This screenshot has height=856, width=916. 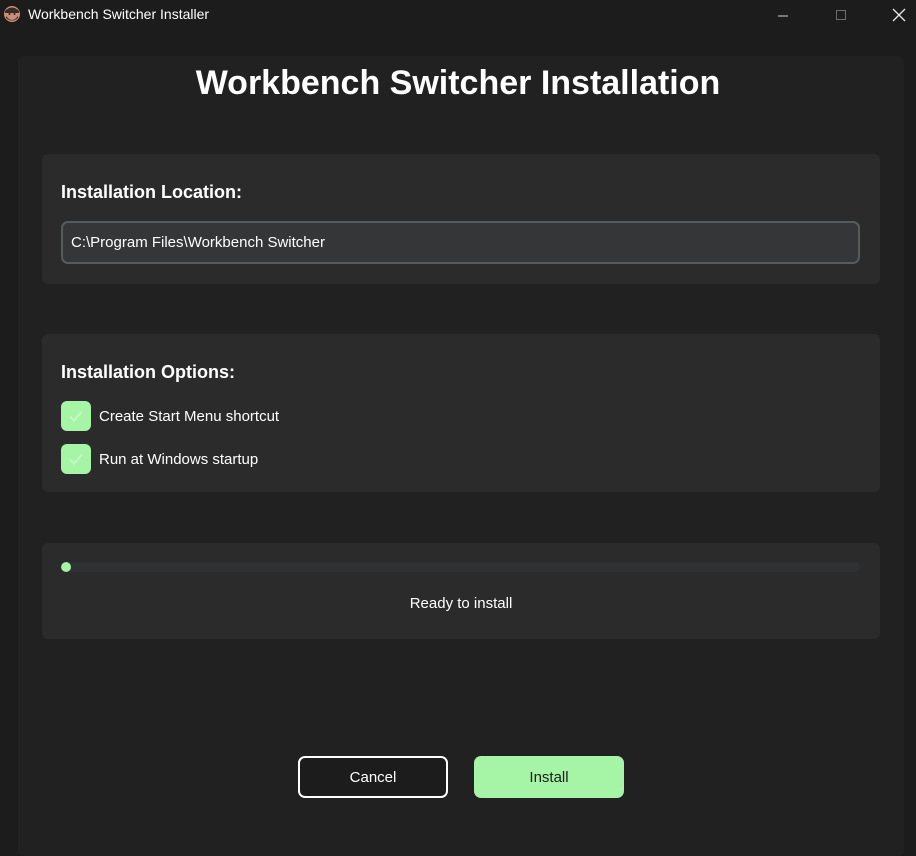 What do you see at coordinates (460, 242) in the screenshot?
I see `install-path-input` at bounding box center [460, 242].